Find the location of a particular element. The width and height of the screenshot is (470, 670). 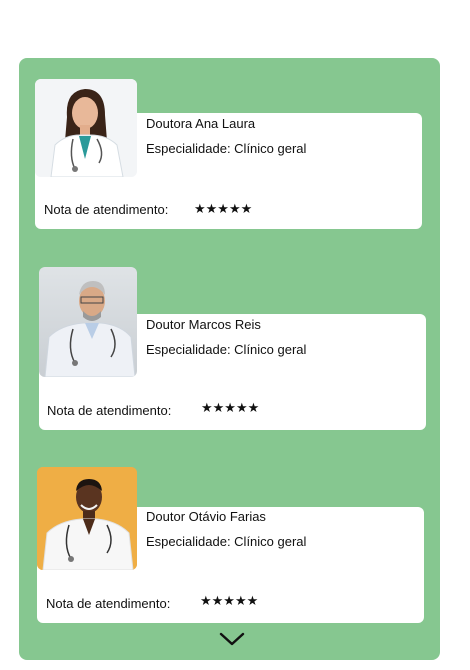

chevron-down-icon is located at coordinates (232, 639).